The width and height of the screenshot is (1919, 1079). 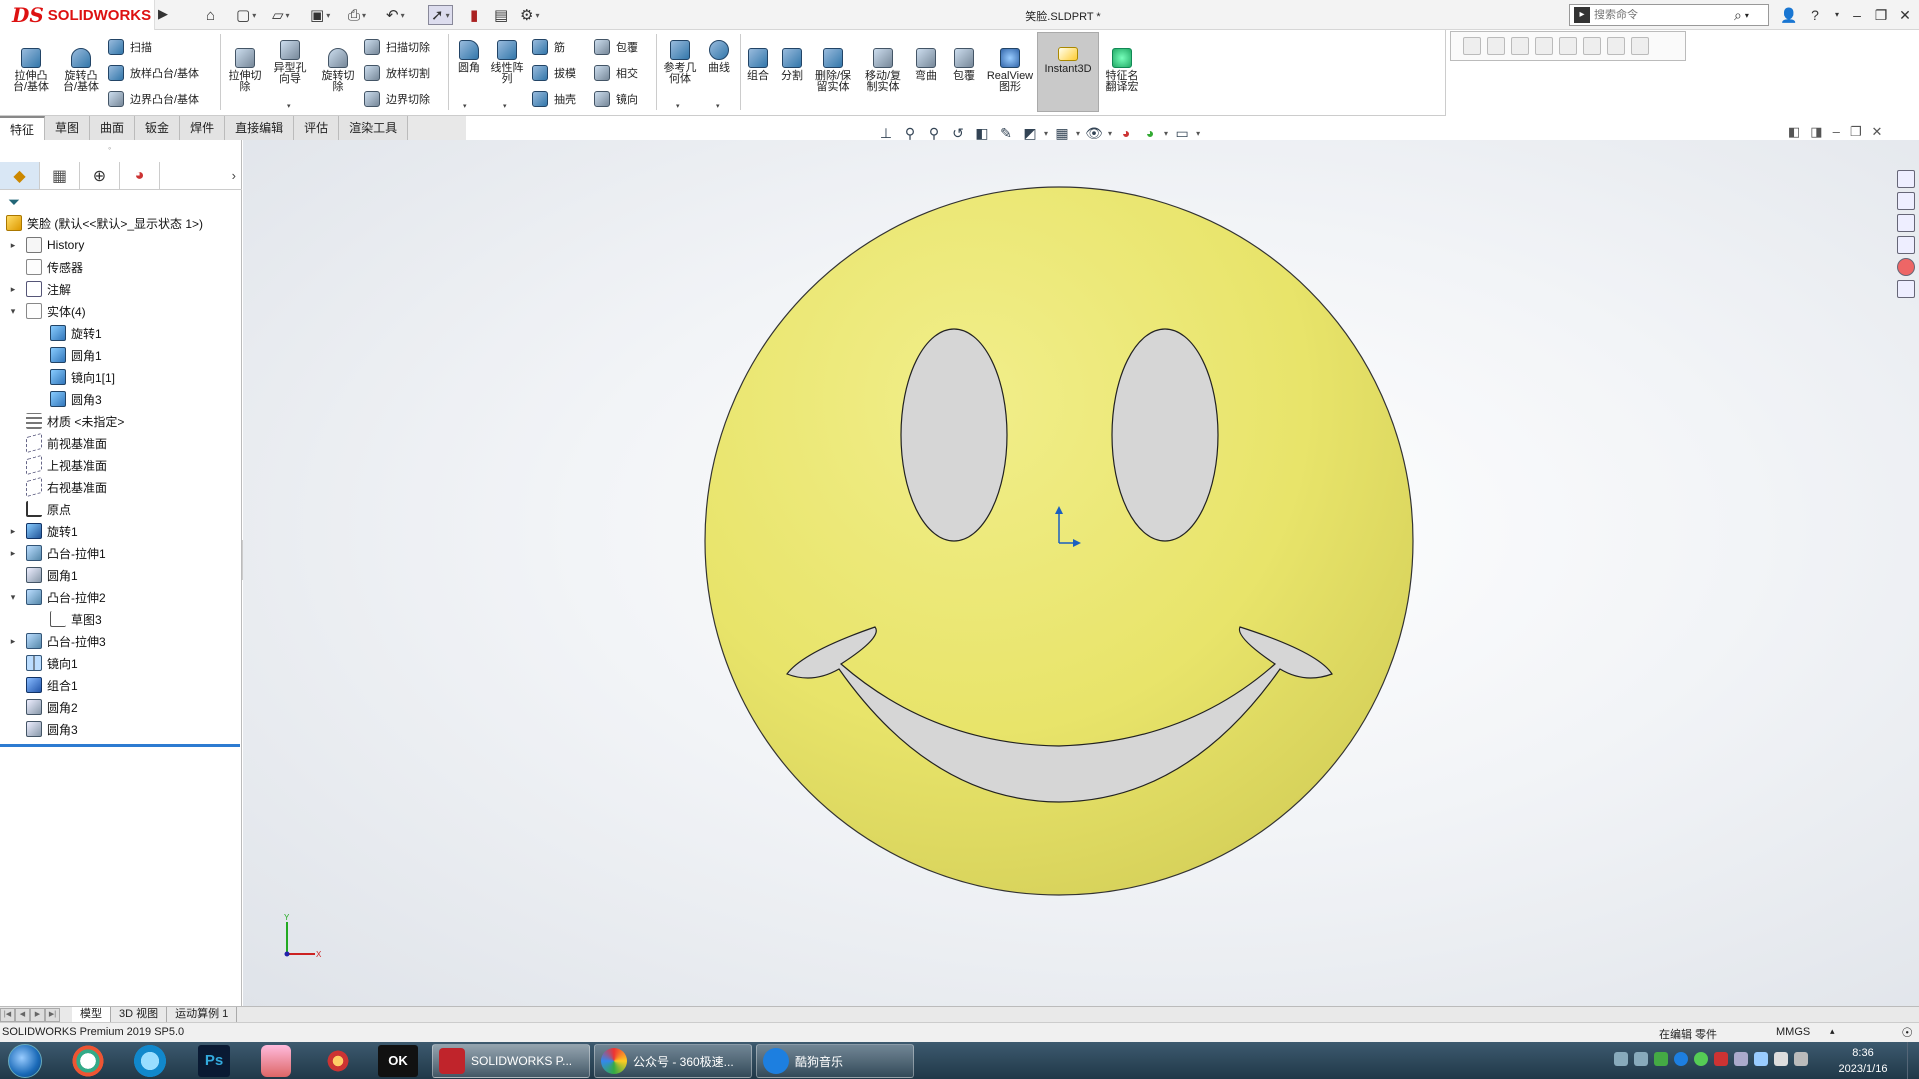 I want to click on revolved-boss-button: 旋转凸 台/基体, so click(x=81, y=70).